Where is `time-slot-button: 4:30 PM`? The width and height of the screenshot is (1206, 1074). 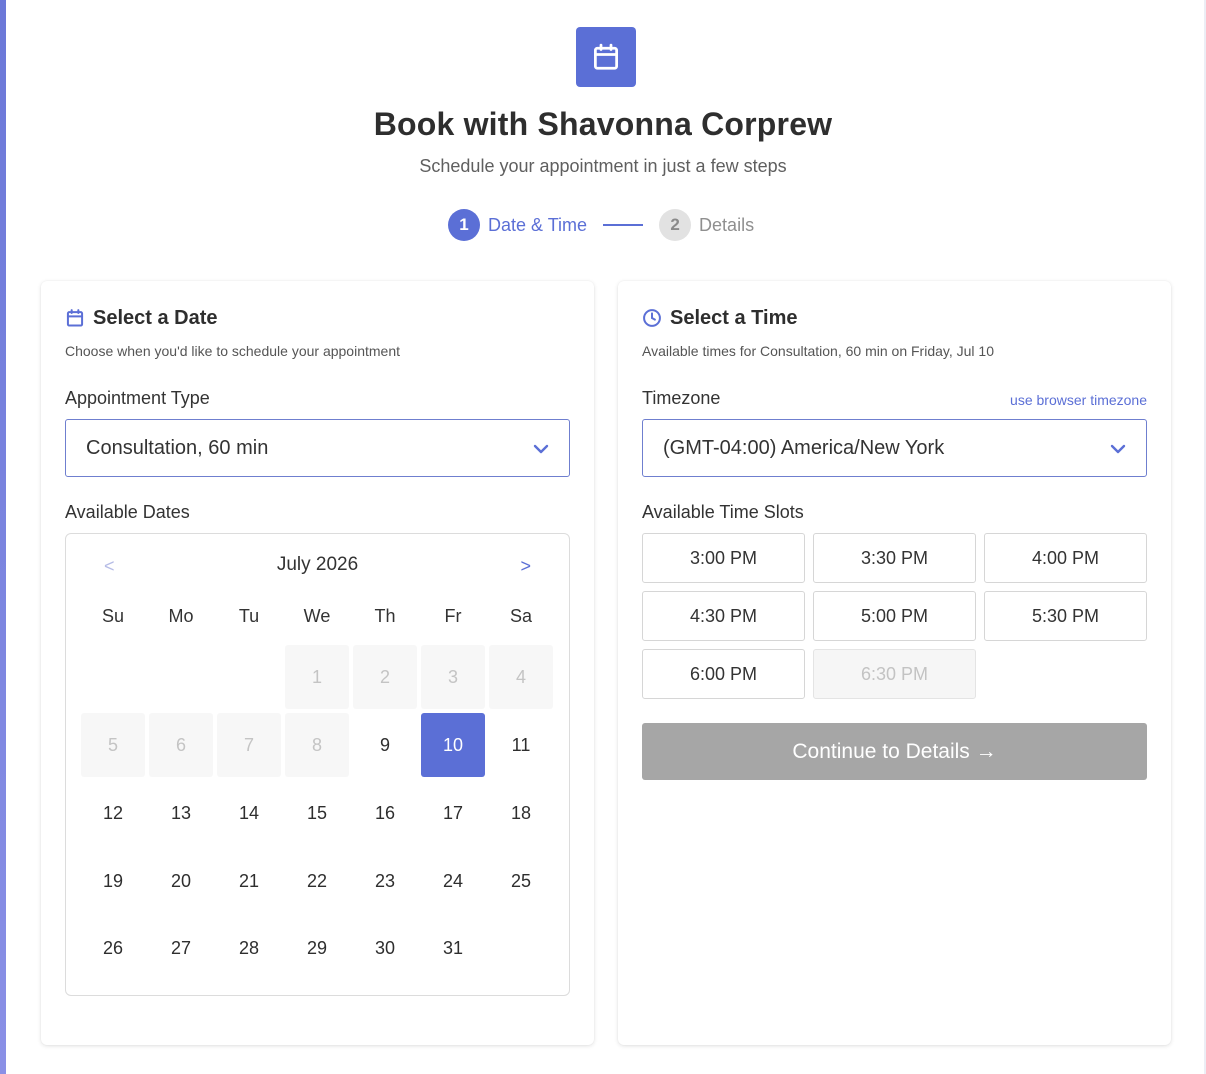
time-slot-button: 4:30 PM is located at coordinates (723, 616).